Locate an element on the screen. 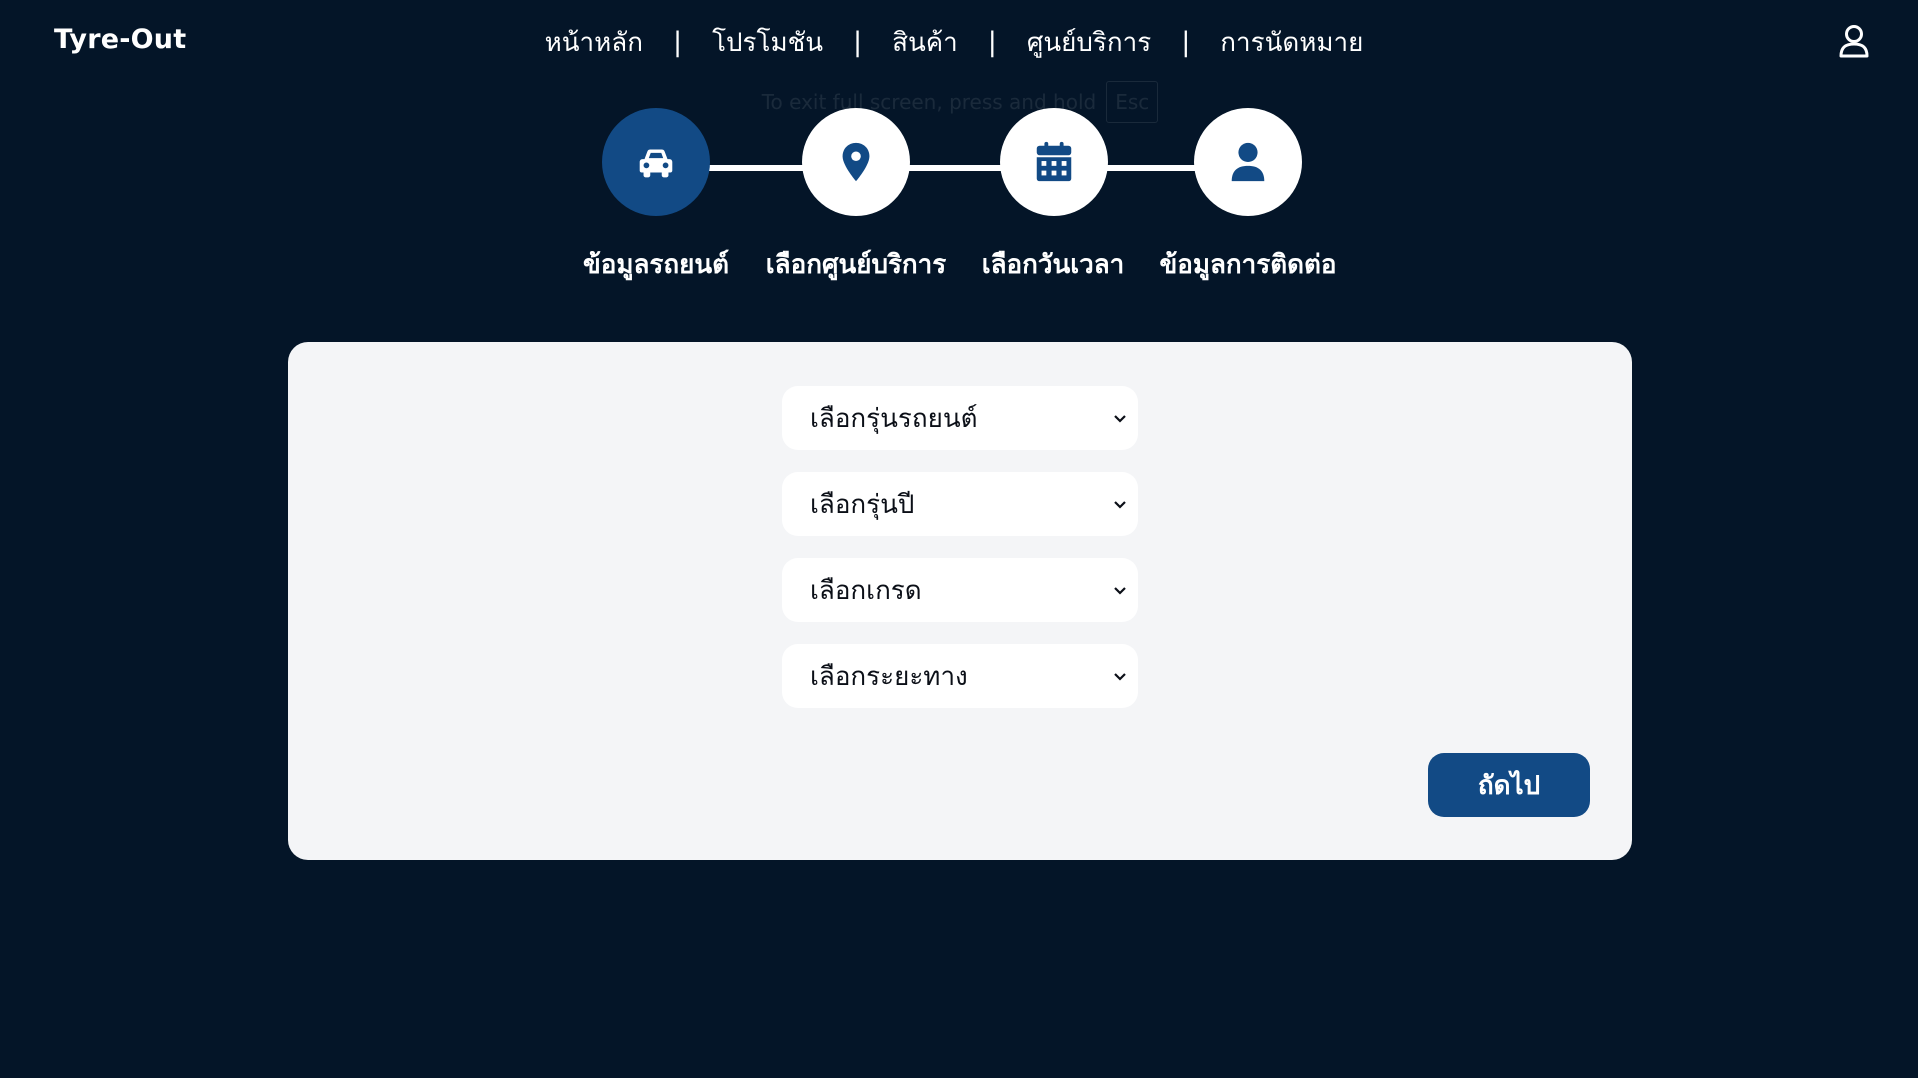 The width and height of the screenshot is (1918, 1078). next-button: ถัดไป is located at coordinates (1509, 785).